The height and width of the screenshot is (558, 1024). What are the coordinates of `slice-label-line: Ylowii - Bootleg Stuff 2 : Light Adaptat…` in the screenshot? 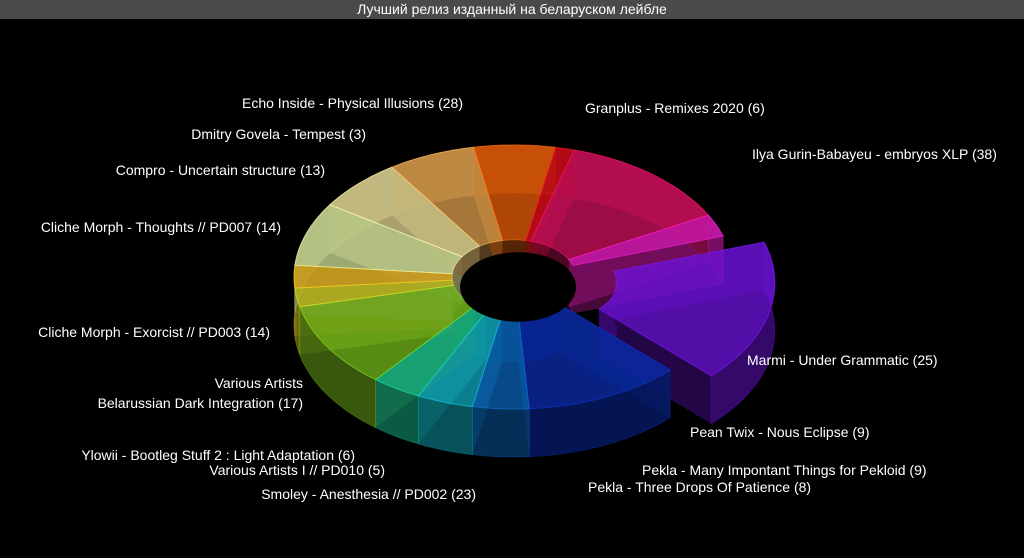 It's located at (218, 455).